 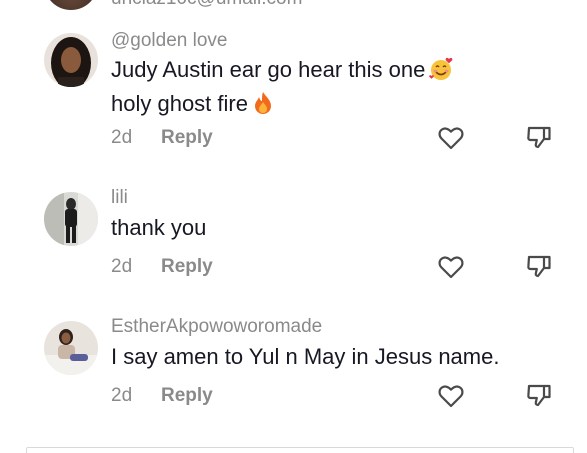 I want to click on comment-text-line: thank you, so click(x=159, y=227).